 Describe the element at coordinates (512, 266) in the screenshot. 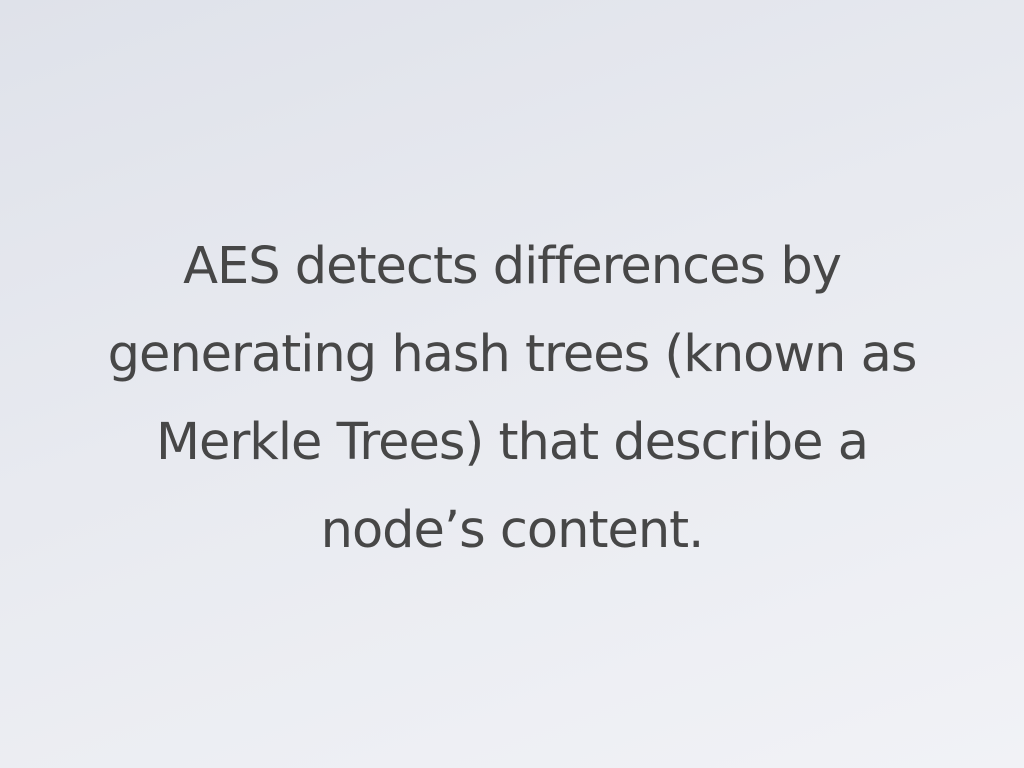

I see `slide-text-line-1: AES detects differences by` at that location.